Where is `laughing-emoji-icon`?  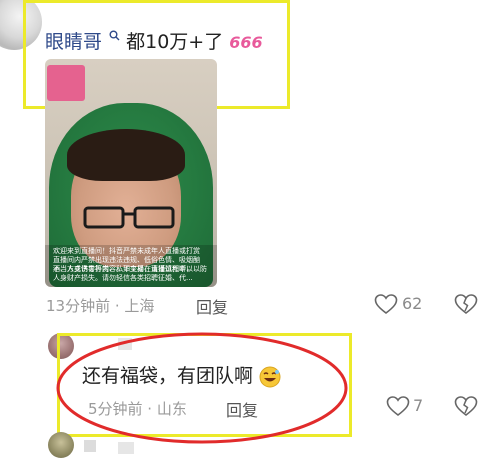
laughing-emoji-icon is located at coordinates (270, 377).